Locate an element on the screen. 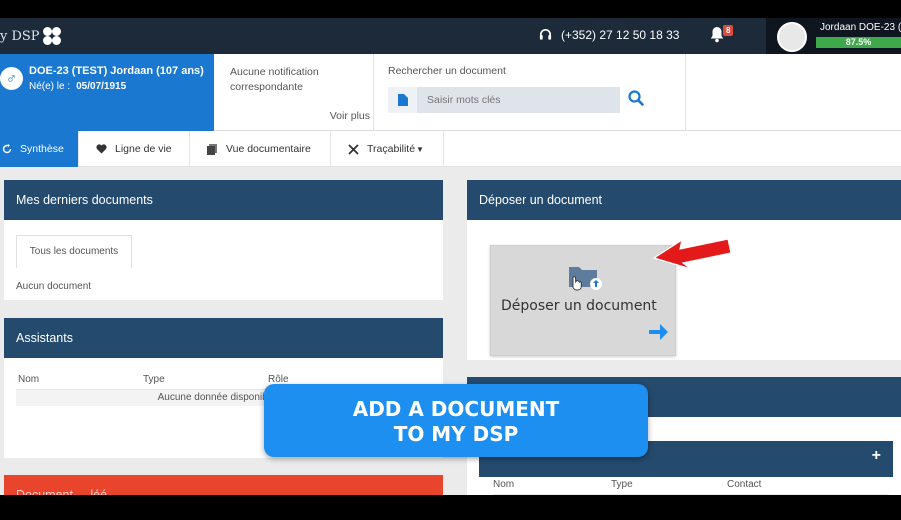 This screenshot has width=901, height=520. deposit-document-button: Déposer un document is located at coordinates (583, 300).